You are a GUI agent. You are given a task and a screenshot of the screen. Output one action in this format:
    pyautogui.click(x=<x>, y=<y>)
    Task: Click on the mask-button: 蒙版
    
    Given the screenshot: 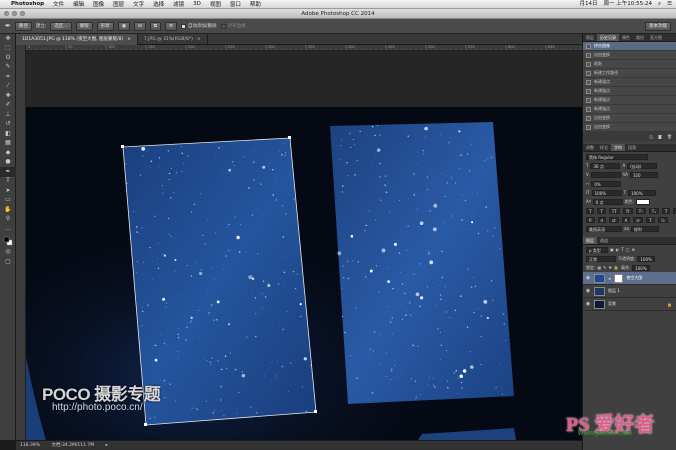 What is the action you would take?
    pyautogui.click(x=84, y=26)
    